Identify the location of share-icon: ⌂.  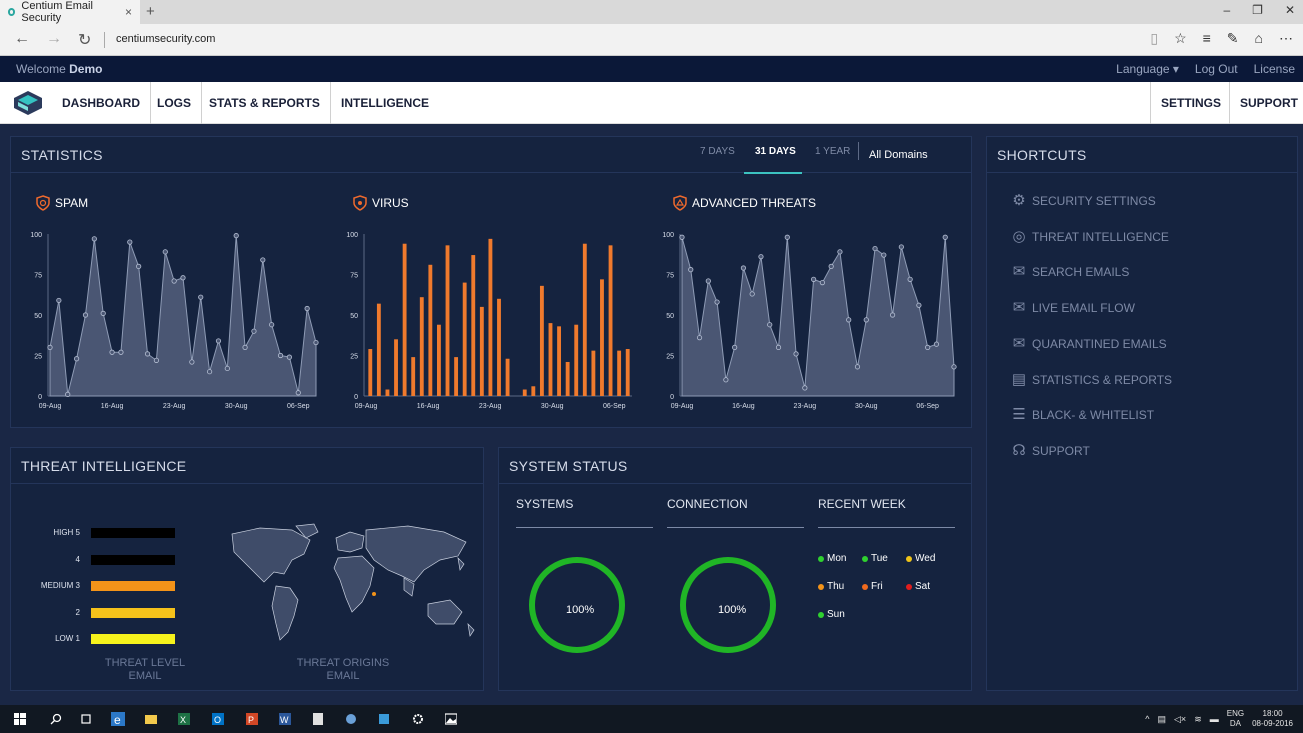
(1259, 38).